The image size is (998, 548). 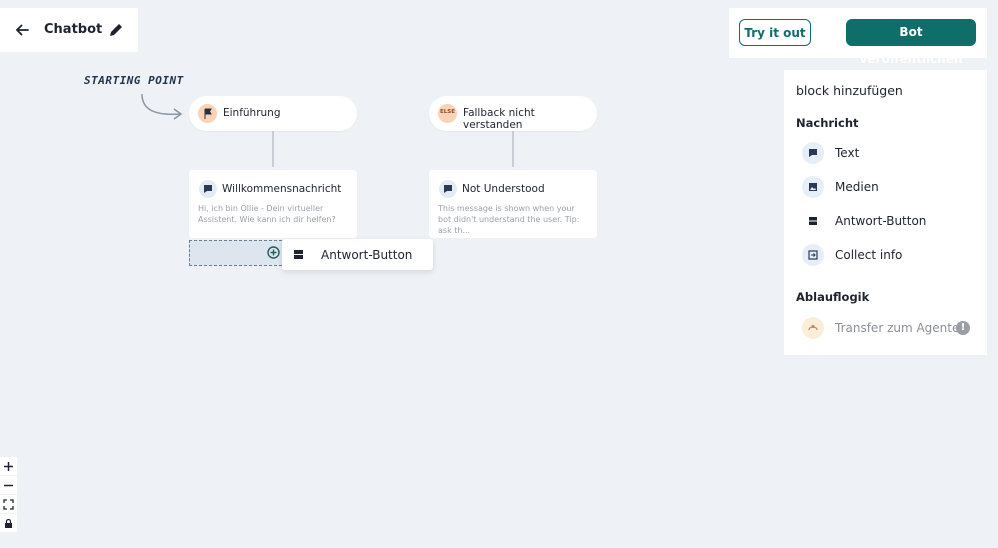 I want to click on fit-view-icon, so click(x=8, y=504).